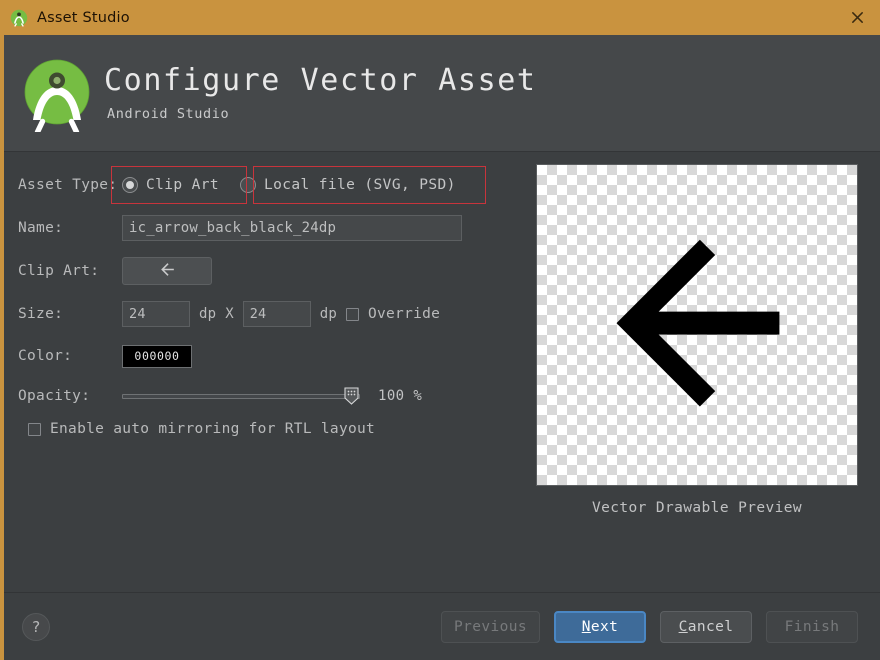  Describe the element at coordinates (83, 17) in the screenshot. I see `window-title: Asset Studio` at that location.